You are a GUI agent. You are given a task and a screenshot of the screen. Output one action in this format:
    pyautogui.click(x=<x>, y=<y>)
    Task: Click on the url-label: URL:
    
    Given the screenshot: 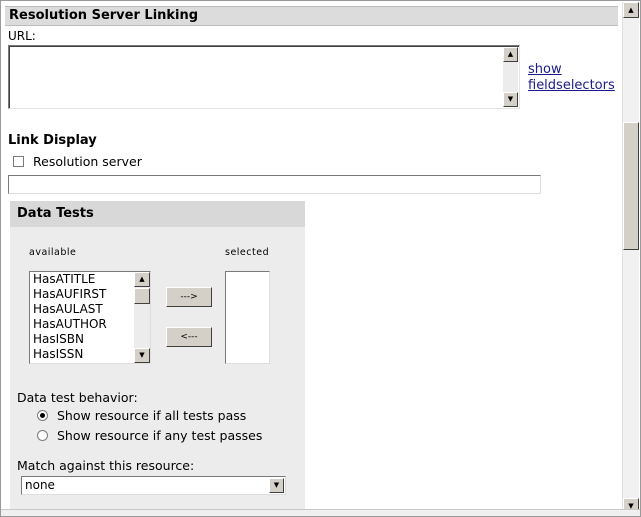 What is the action you would take?
    pyautogui.click(x=22, y=36)
    